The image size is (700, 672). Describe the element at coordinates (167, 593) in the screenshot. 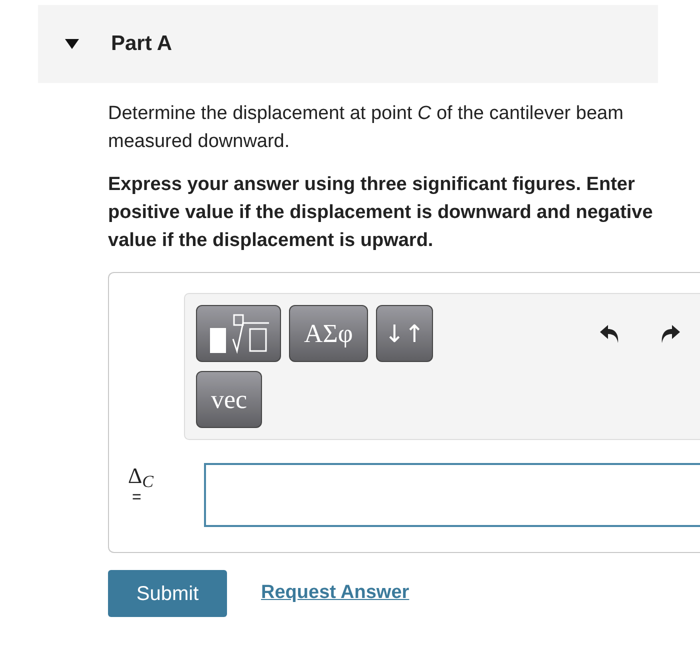

I see `submit-button: Submit` at that location.